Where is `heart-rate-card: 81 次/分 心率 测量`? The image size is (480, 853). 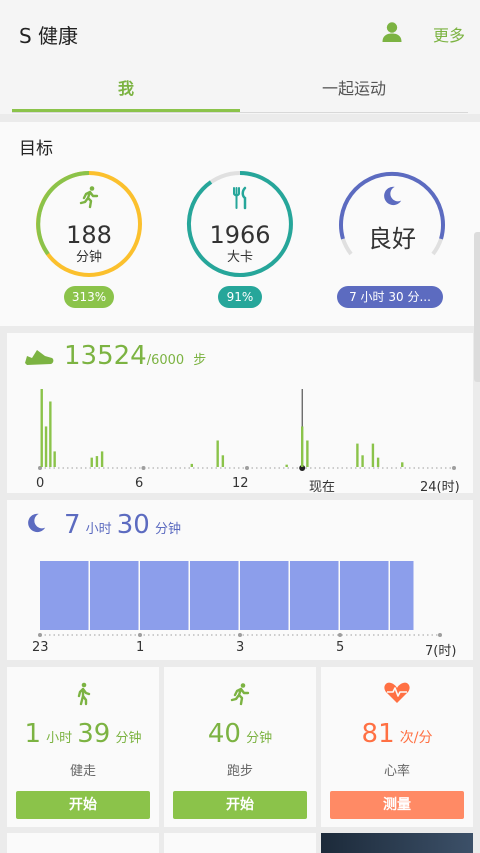 heart-rate-card: 81 次/分 心率 测量 is located at coordinates (397, 747).